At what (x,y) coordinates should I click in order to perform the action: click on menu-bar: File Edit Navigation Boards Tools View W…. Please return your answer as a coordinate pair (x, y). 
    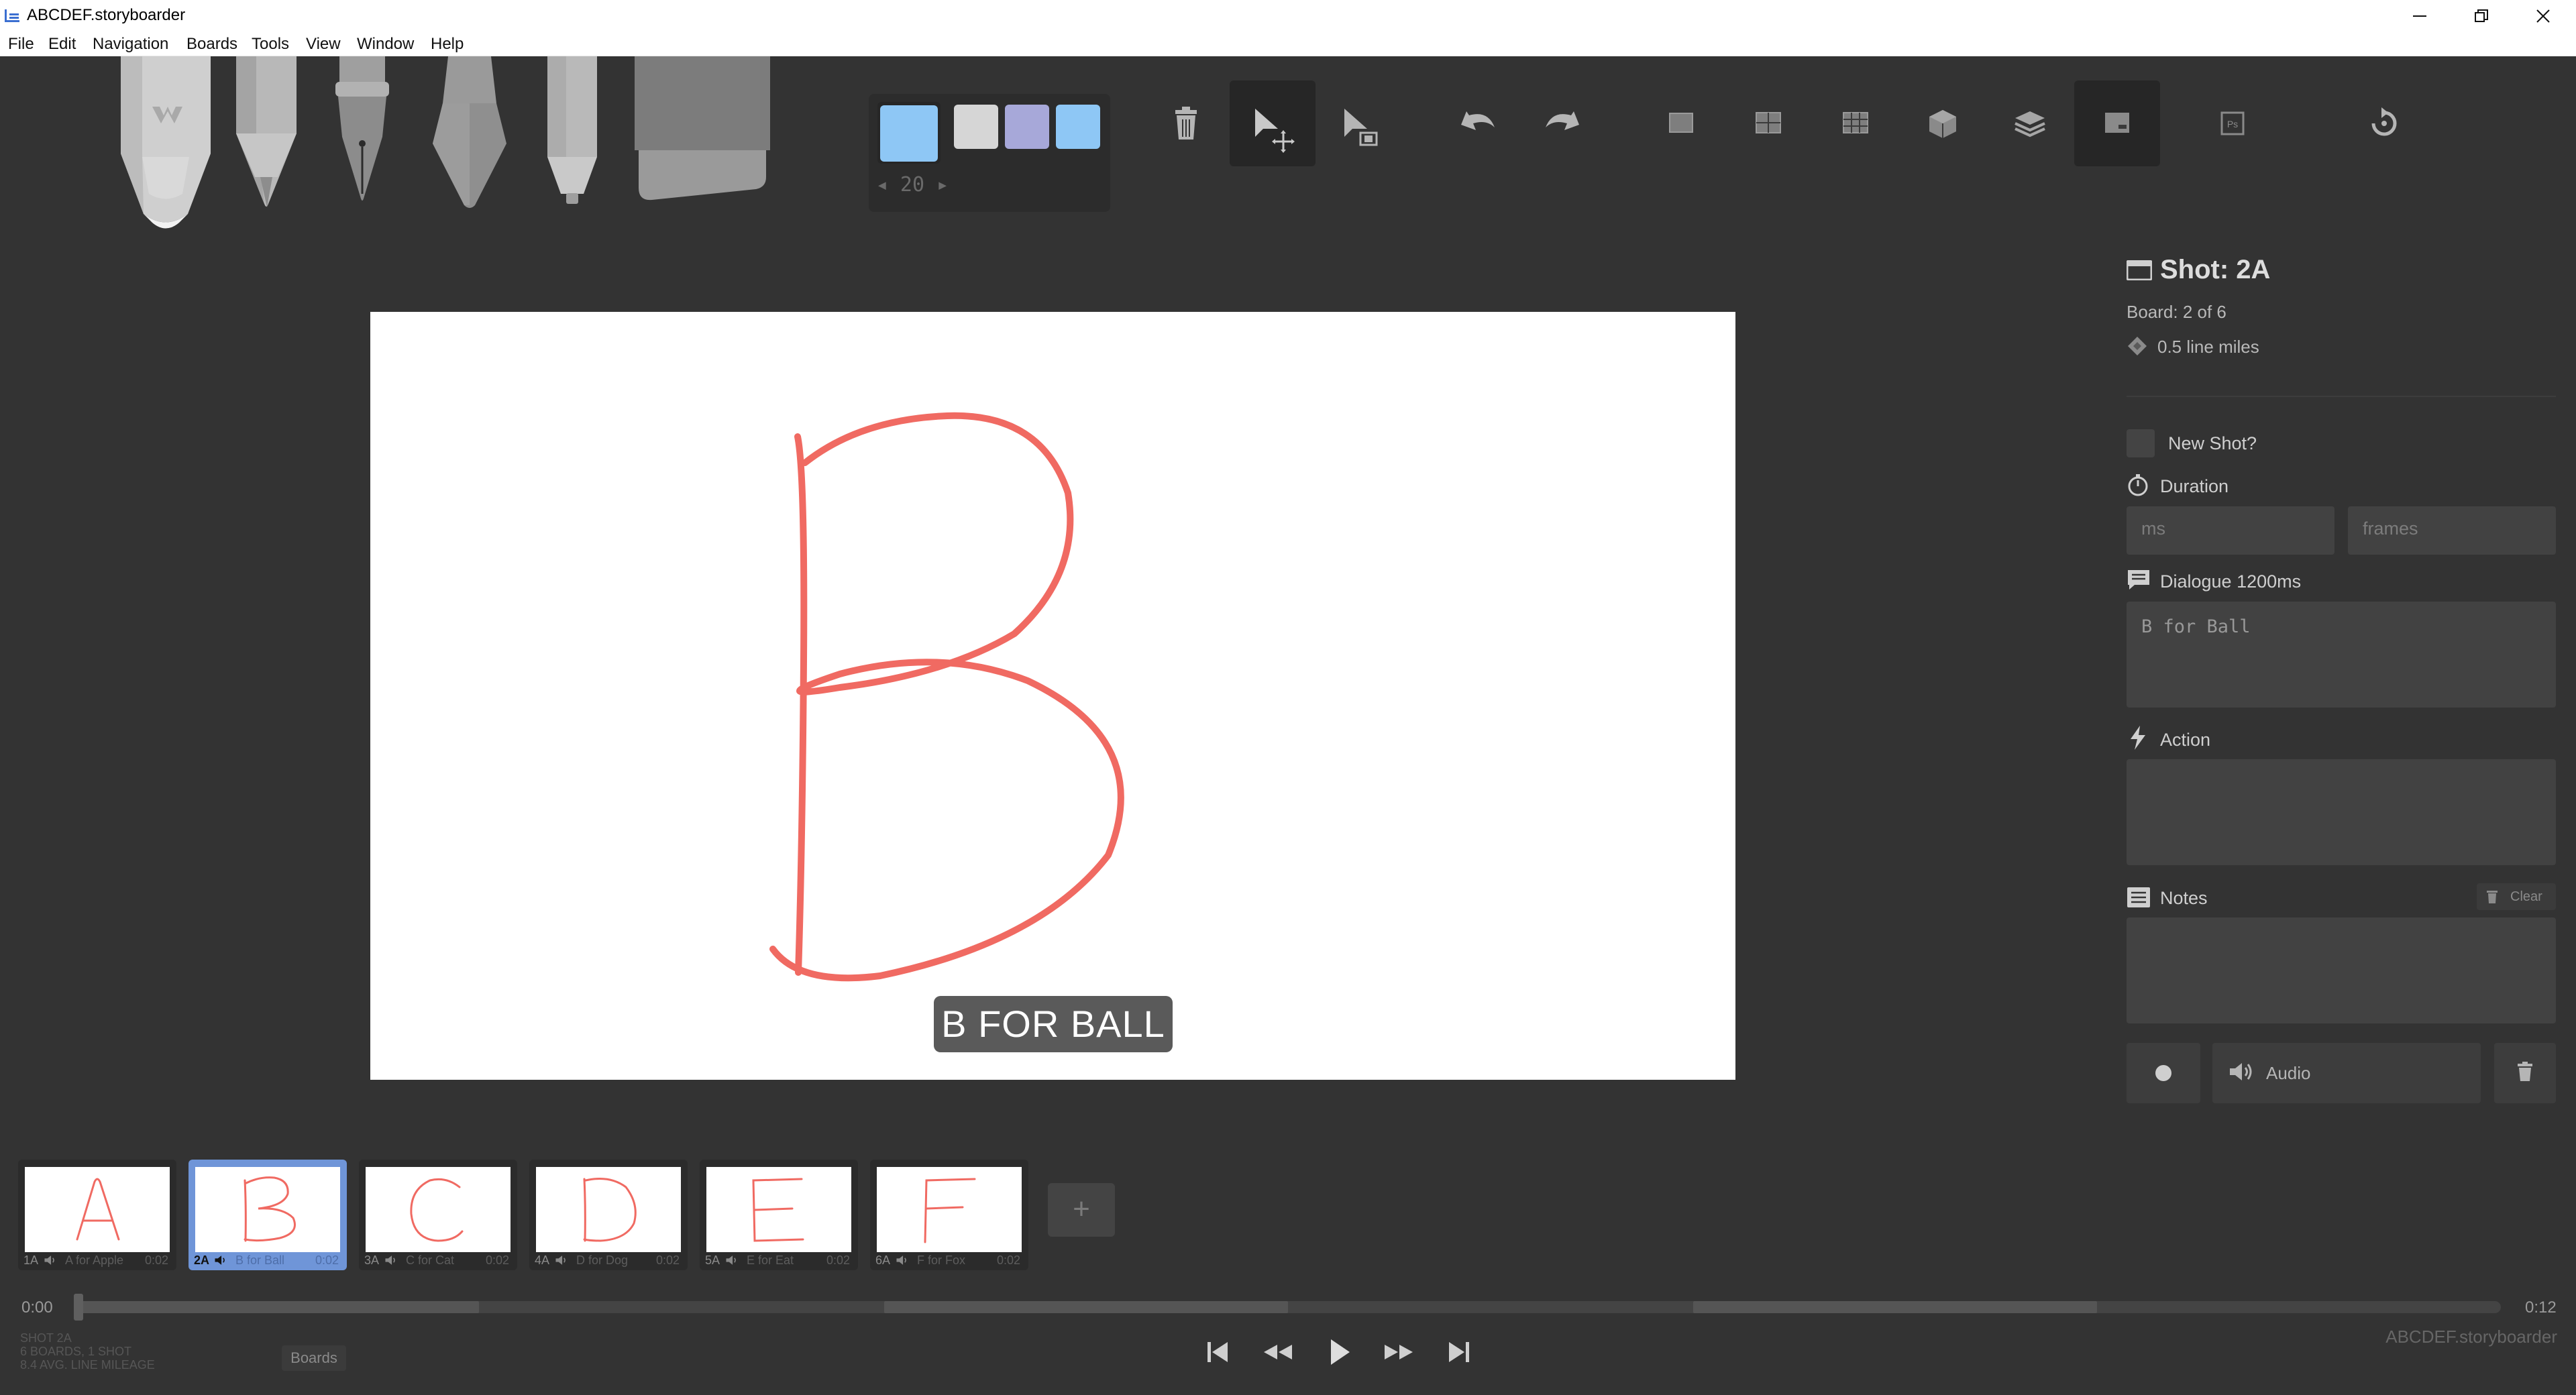
    Looking at the image, I should click on (1288, 43).